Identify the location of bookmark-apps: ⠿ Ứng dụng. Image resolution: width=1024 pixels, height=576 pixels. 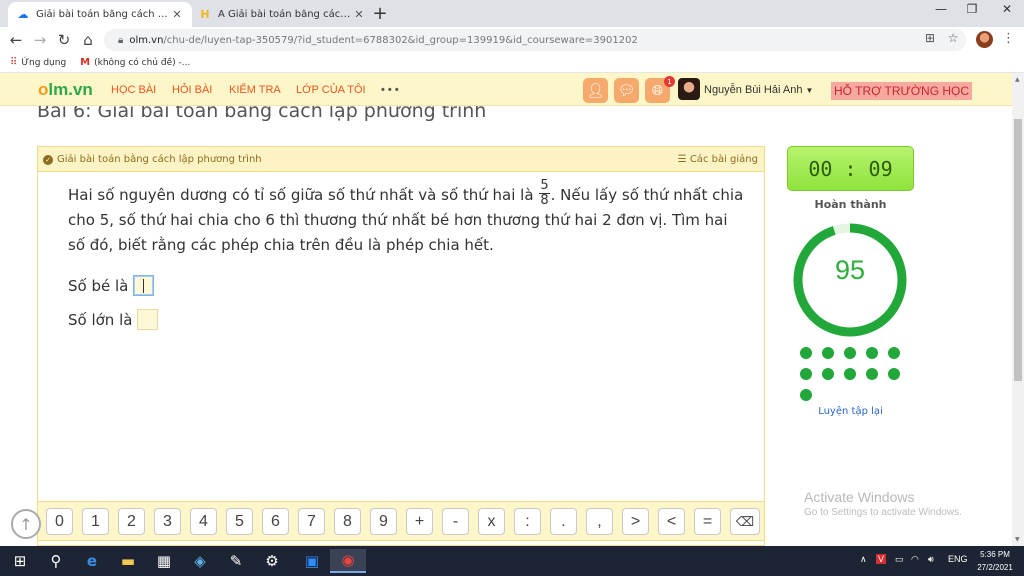
(38, 62).